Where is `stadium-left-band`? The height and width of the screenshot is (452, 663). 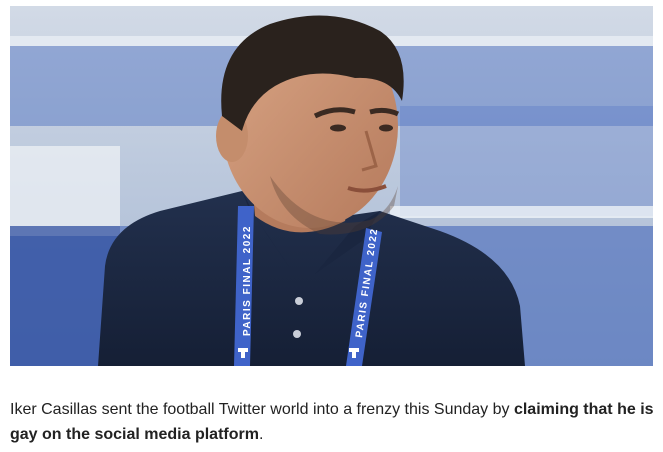
stadium-left-band is located at coordinates (65, 191).